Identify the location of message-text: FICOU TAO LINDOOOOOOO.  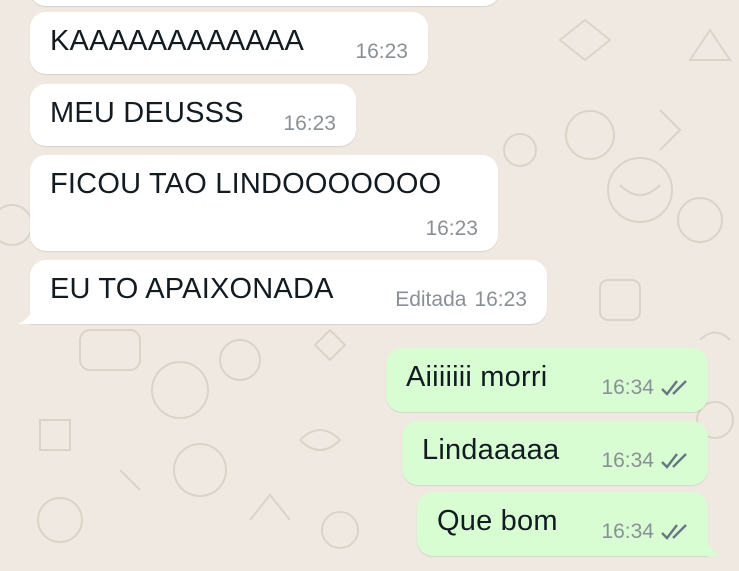
(246, 184).